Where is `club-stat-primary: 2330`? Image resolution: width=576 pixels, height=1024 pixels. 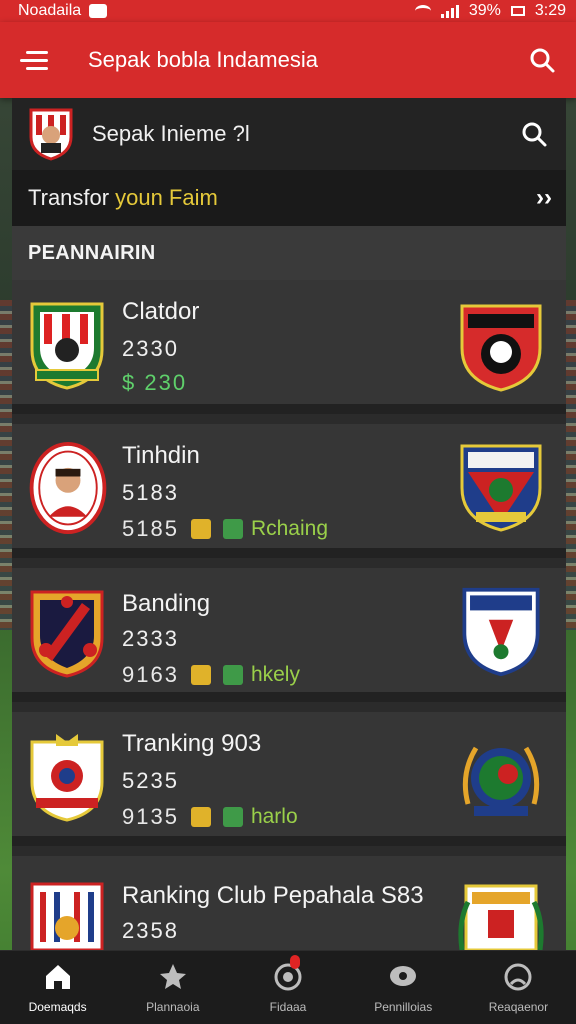 club-stat-primary: 2330 is located at coordinates (150, 348).